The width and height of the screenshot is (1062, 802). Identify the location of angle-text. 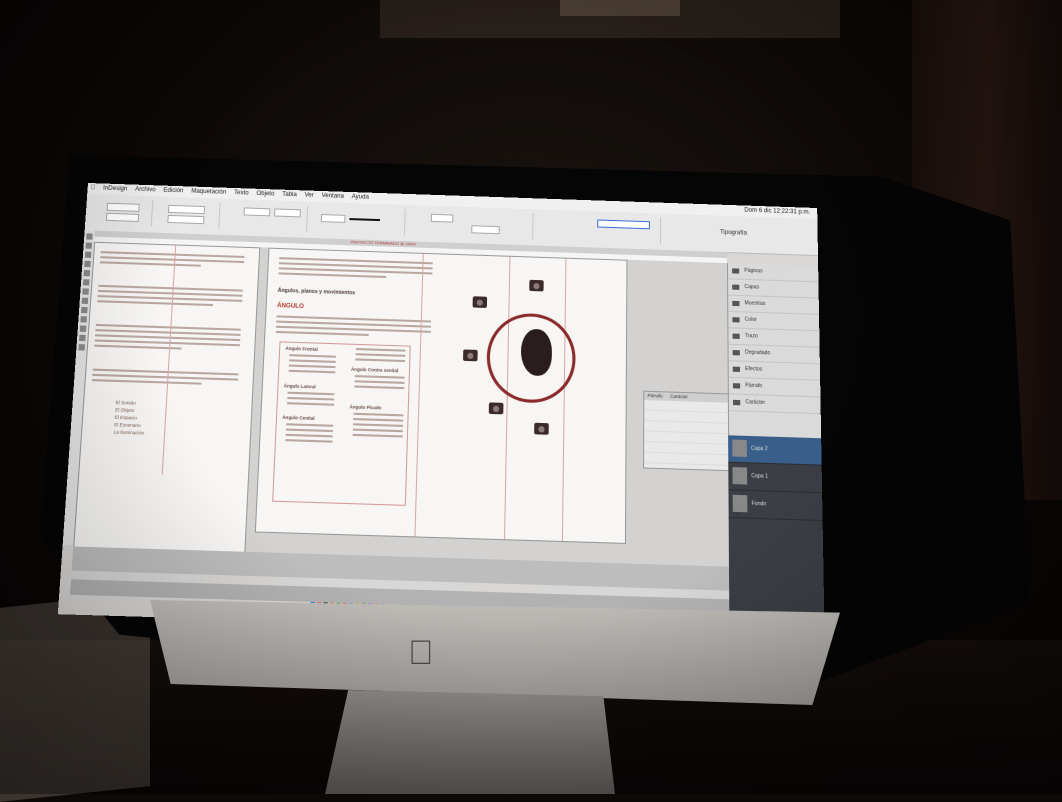
(353, 328).